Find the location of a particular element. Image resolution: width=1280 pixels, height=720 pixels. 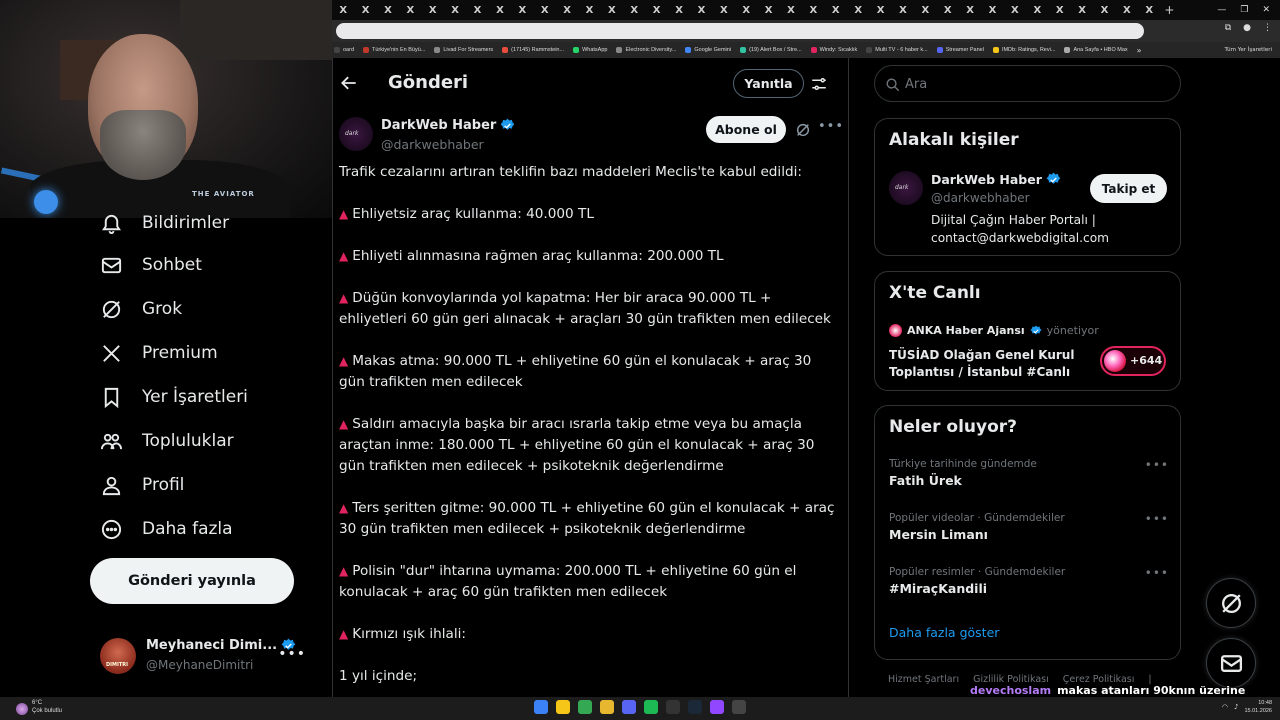

nav-item-premium: Premium is located at coordinates (159, 353).